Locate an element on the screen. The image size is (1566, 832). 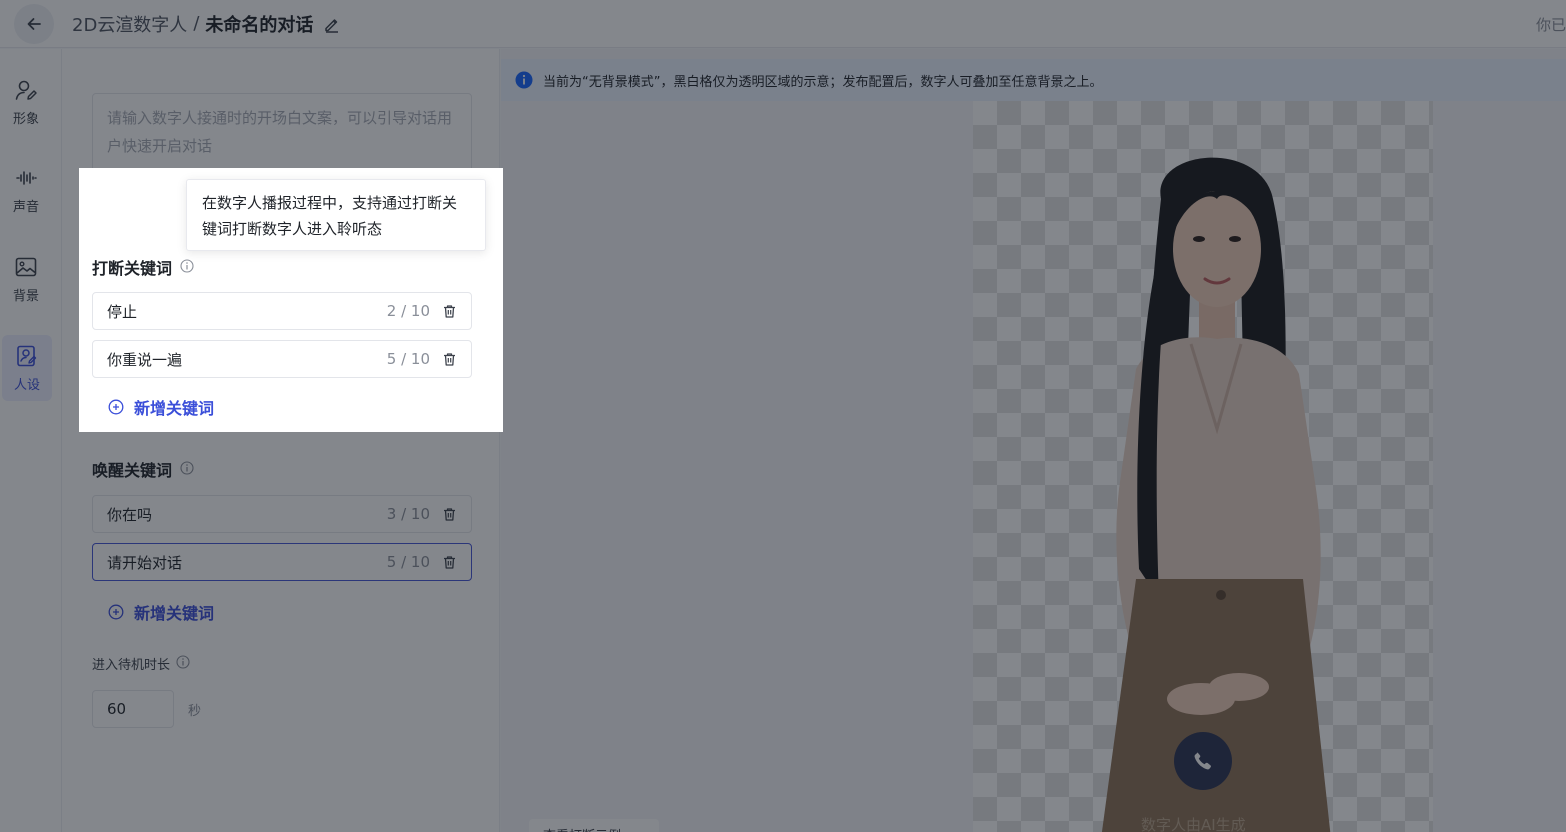
keyword-text: 你重说一遍 is located at coordinates (247, 359).